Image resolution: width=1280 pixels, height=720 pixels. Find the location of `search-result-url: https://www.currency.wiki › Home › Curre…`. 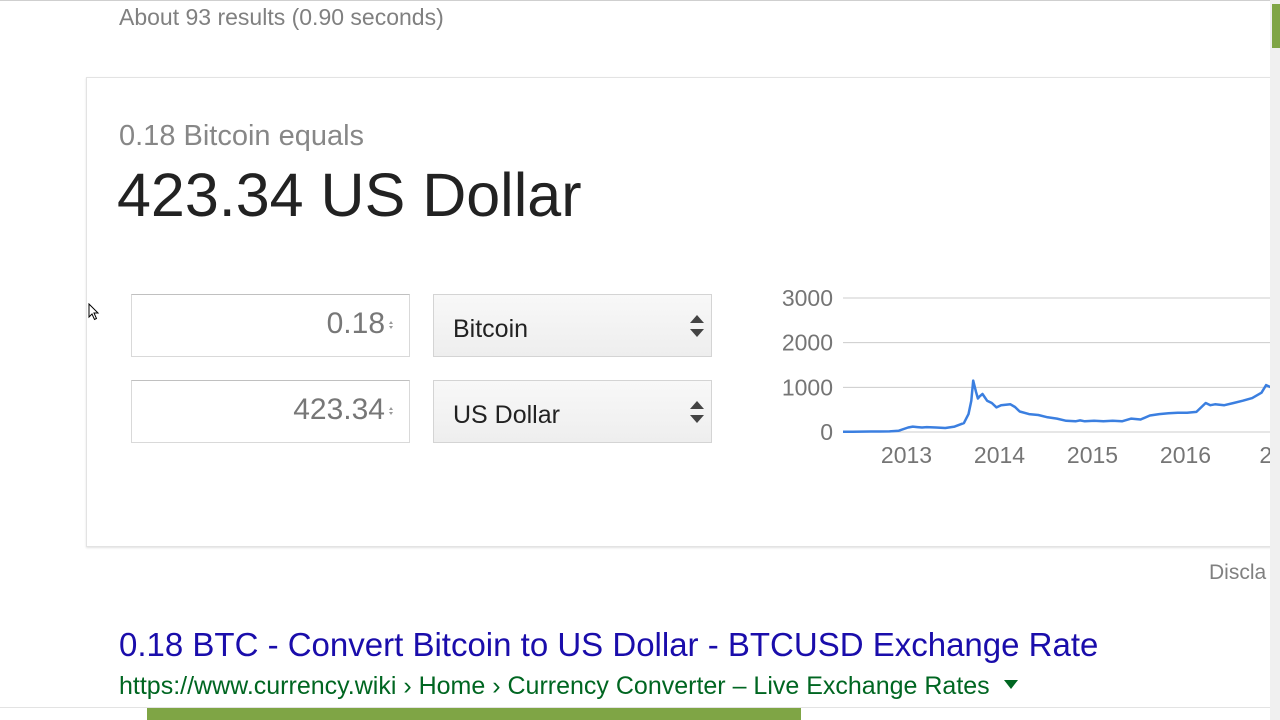

search-result-url: https://www.currency.wiki › Home › Curre… is located at coordinates (568, 686).